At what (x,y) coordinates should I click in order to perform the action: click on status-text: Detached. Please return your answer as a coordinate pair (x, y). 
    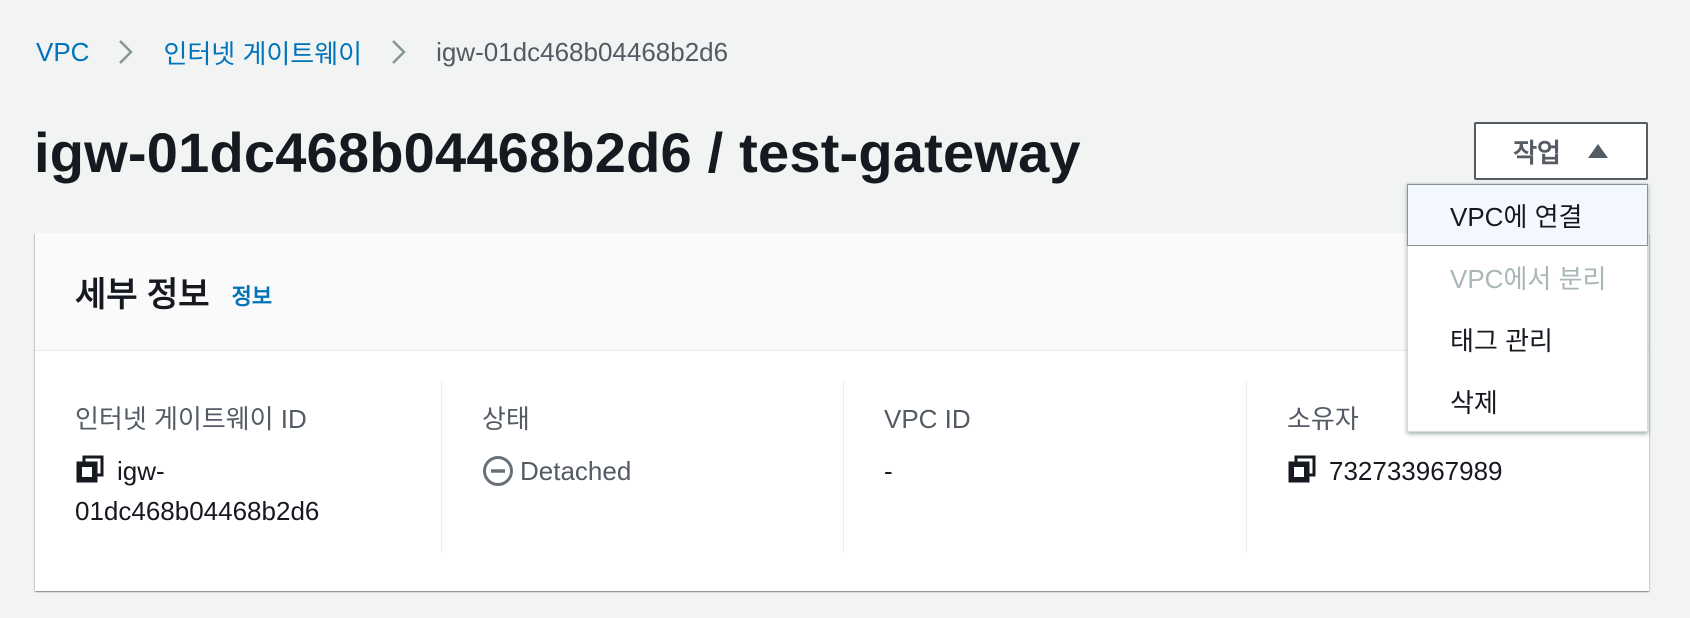
    Looking at the image, I should click on (576, 471).